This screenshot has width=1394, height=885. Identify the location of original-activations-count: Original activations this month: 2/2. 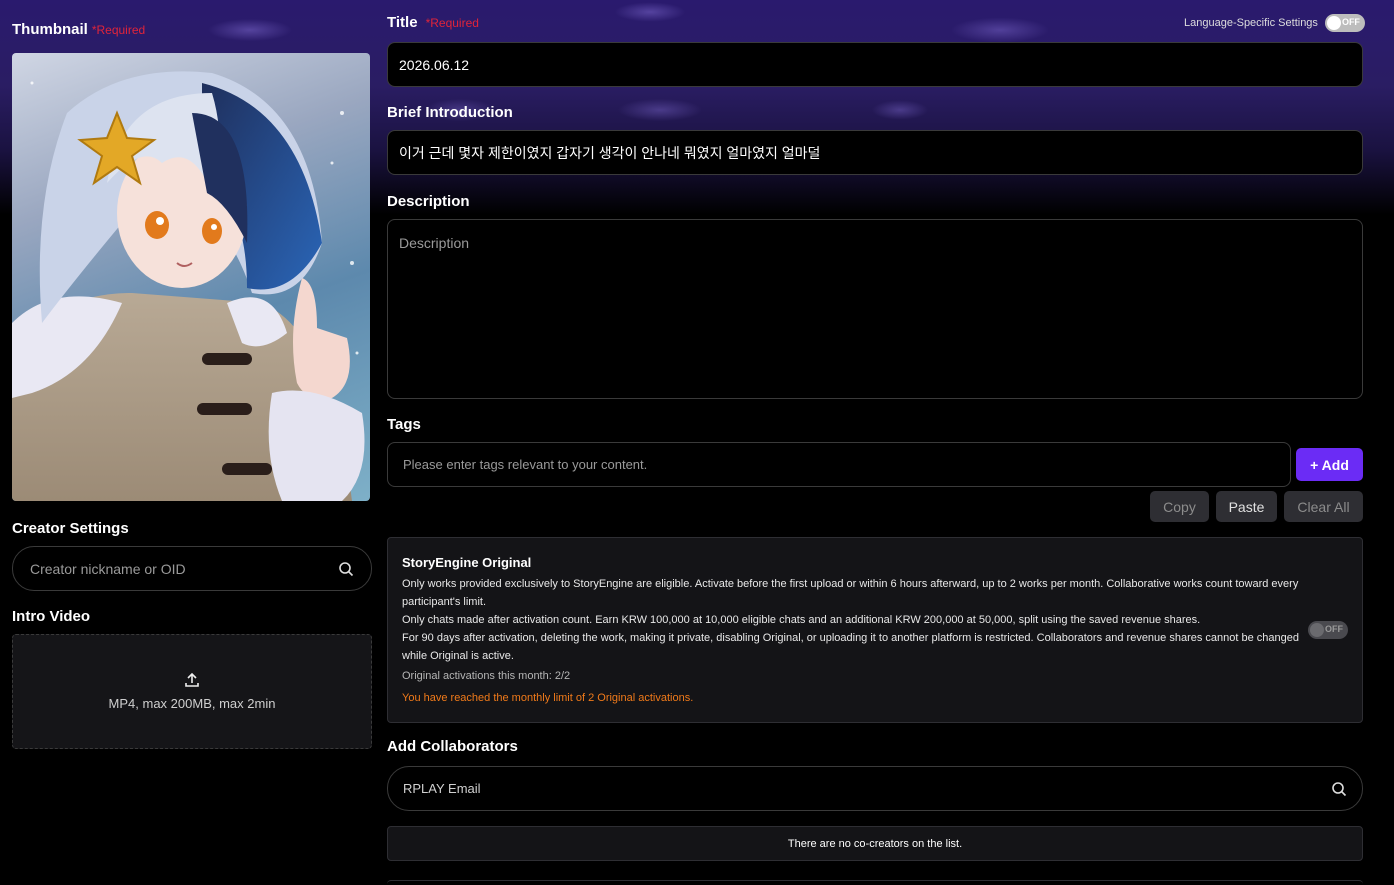
(486, 676).